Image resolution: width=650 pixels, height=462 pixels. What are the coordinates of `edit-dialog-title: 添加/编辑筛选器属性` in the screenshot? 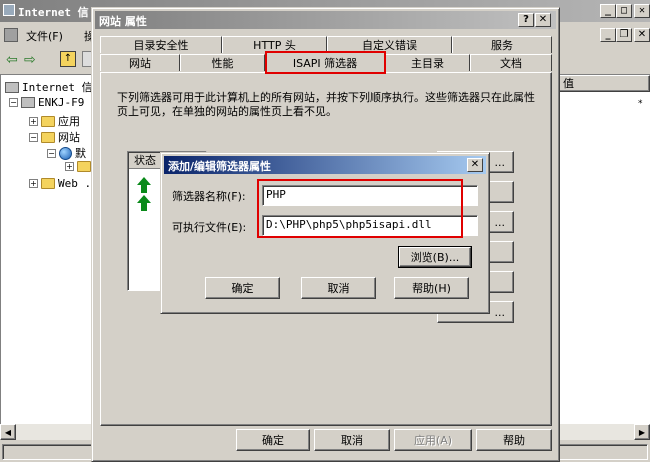 It's located at (220, 166).